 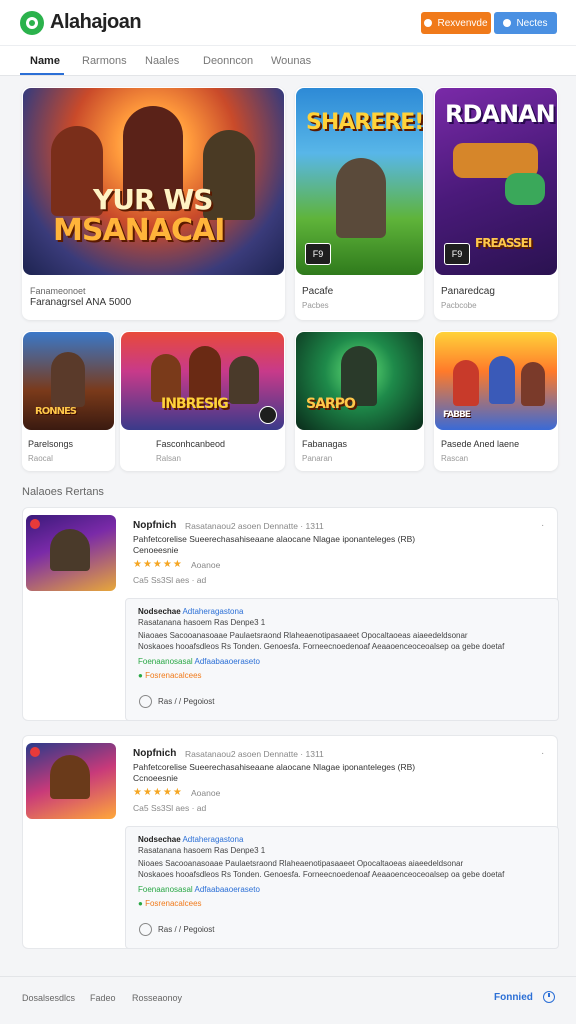 What do you see at coordinates (459, 305) in the screenshot?
I see `game-card-3-sub: Pacbcobe` at bounding box center [459, 305].